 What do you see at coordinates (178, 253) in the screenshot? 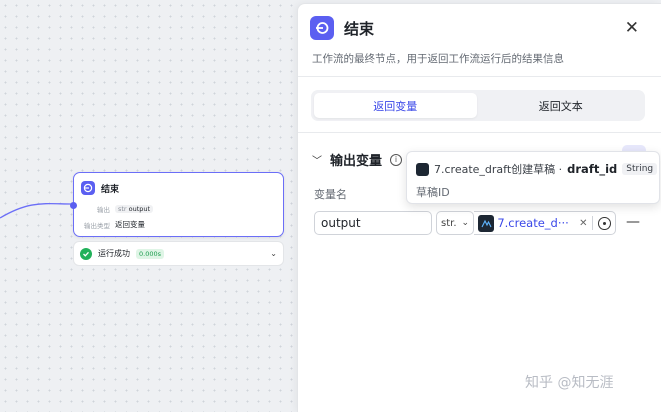
I see `run-status-bar: 运行成功 0.000s ⌄` at bounding box center [178, 253].